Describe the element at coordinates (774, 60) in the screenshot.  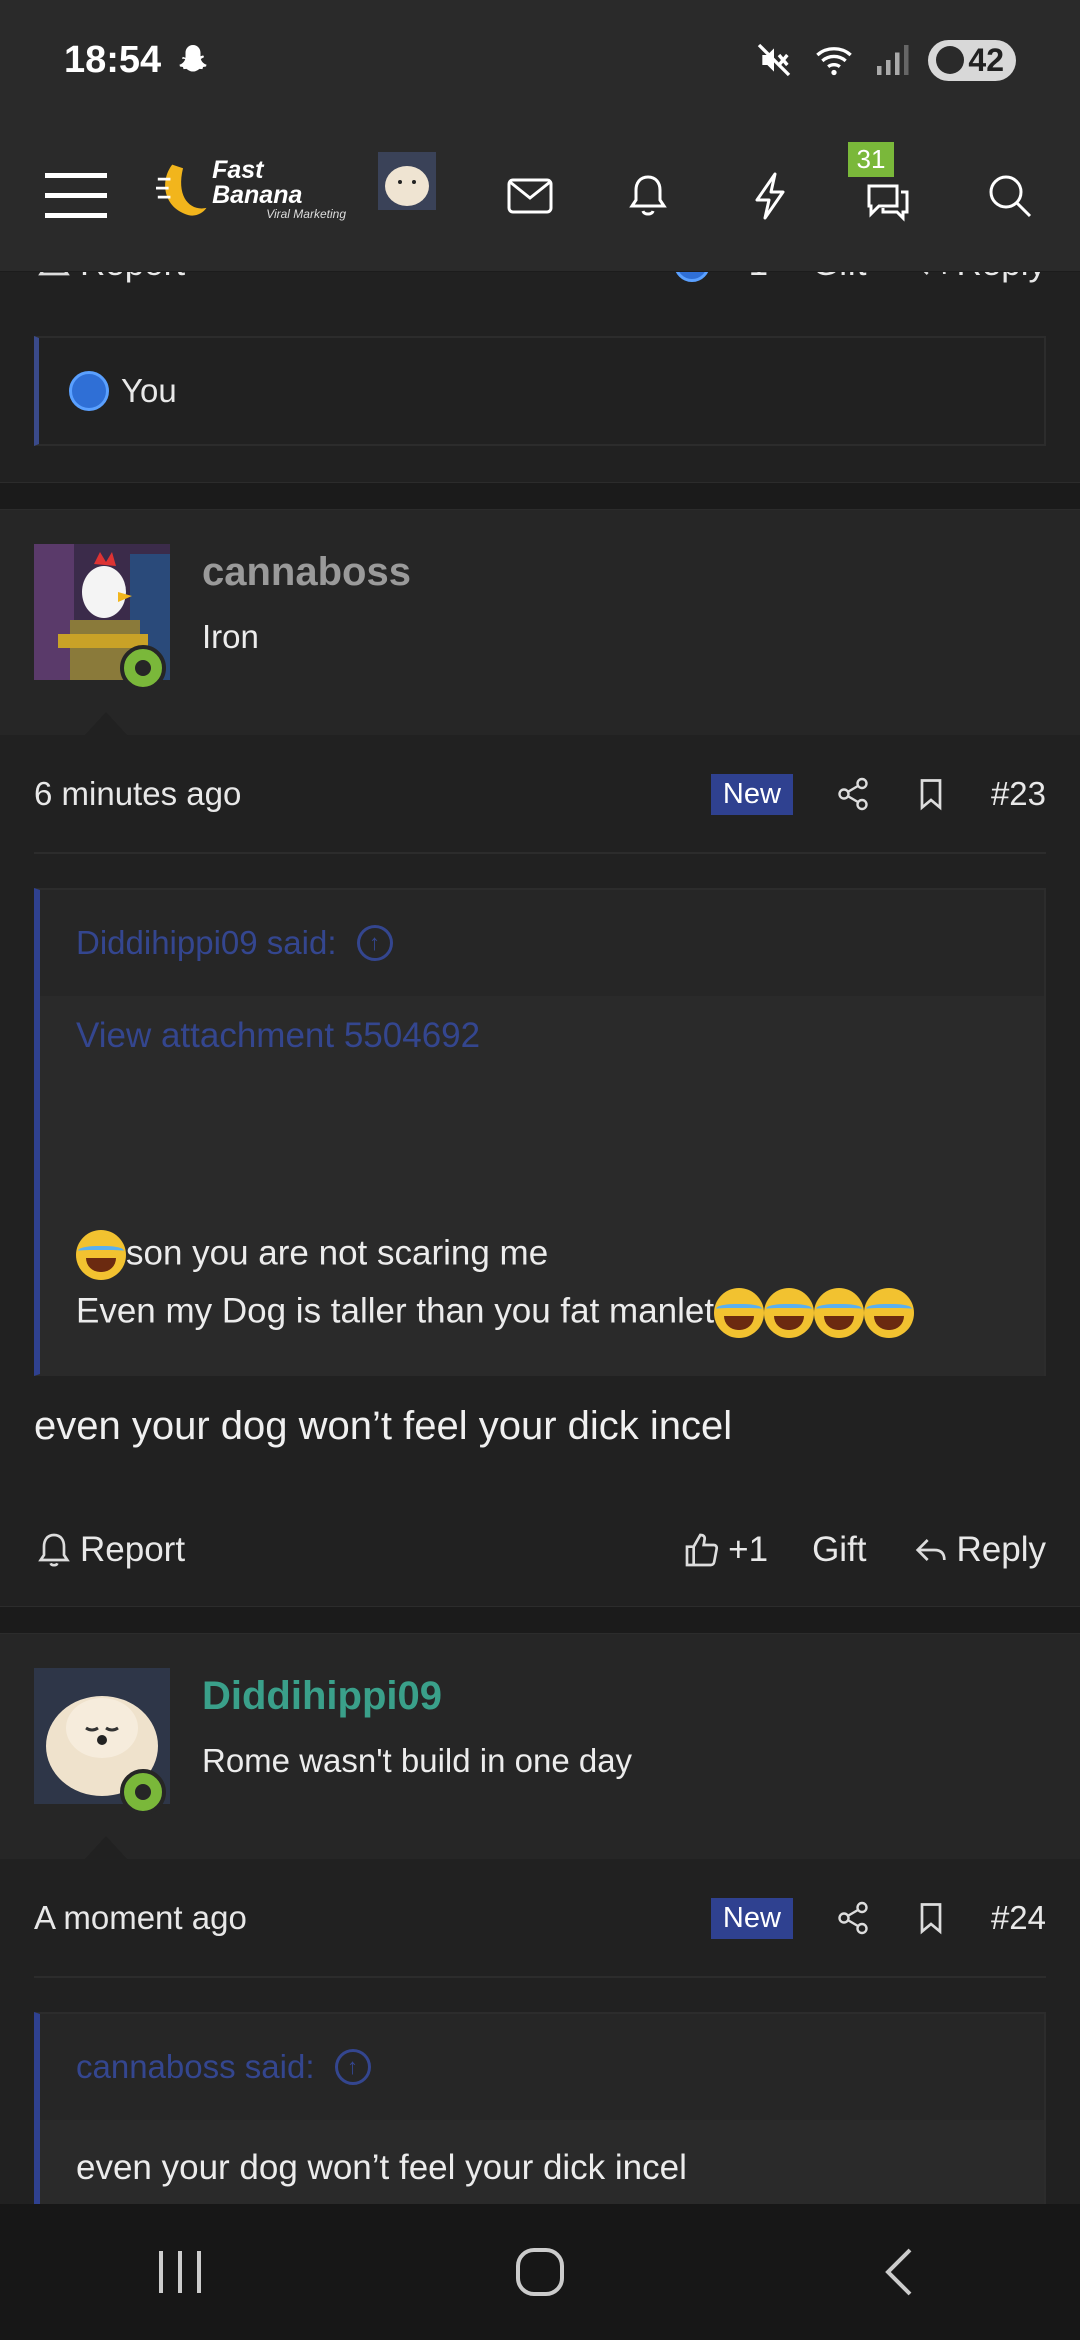
I see `mute-icon` at that location.